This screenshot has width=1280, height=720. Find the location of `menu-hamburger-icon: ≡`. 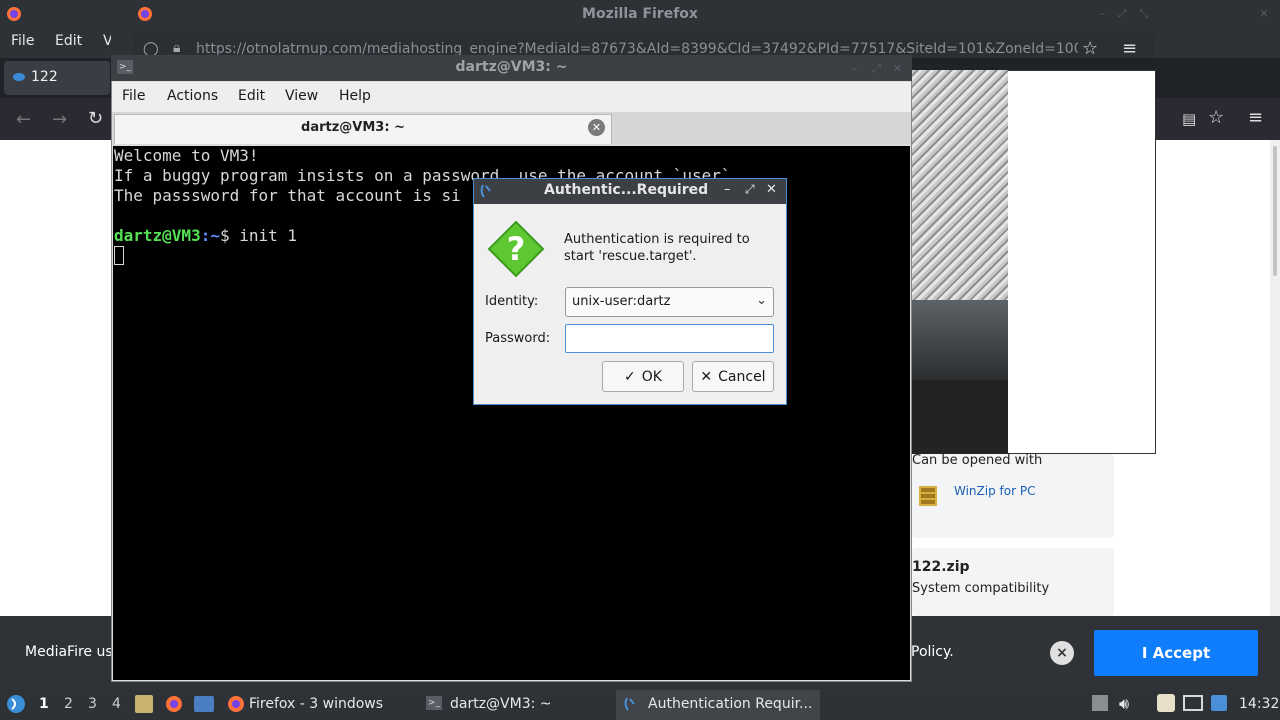

menu-hamburger-icon: ≡ is located at coordinates (1129, 48).